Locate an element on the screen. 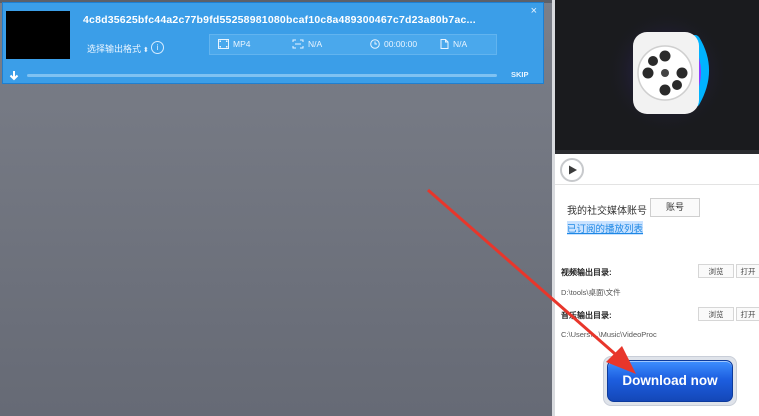 This screenshot has height=416, width=759. download-now-button: Download now is located at coordinates (670, 381).